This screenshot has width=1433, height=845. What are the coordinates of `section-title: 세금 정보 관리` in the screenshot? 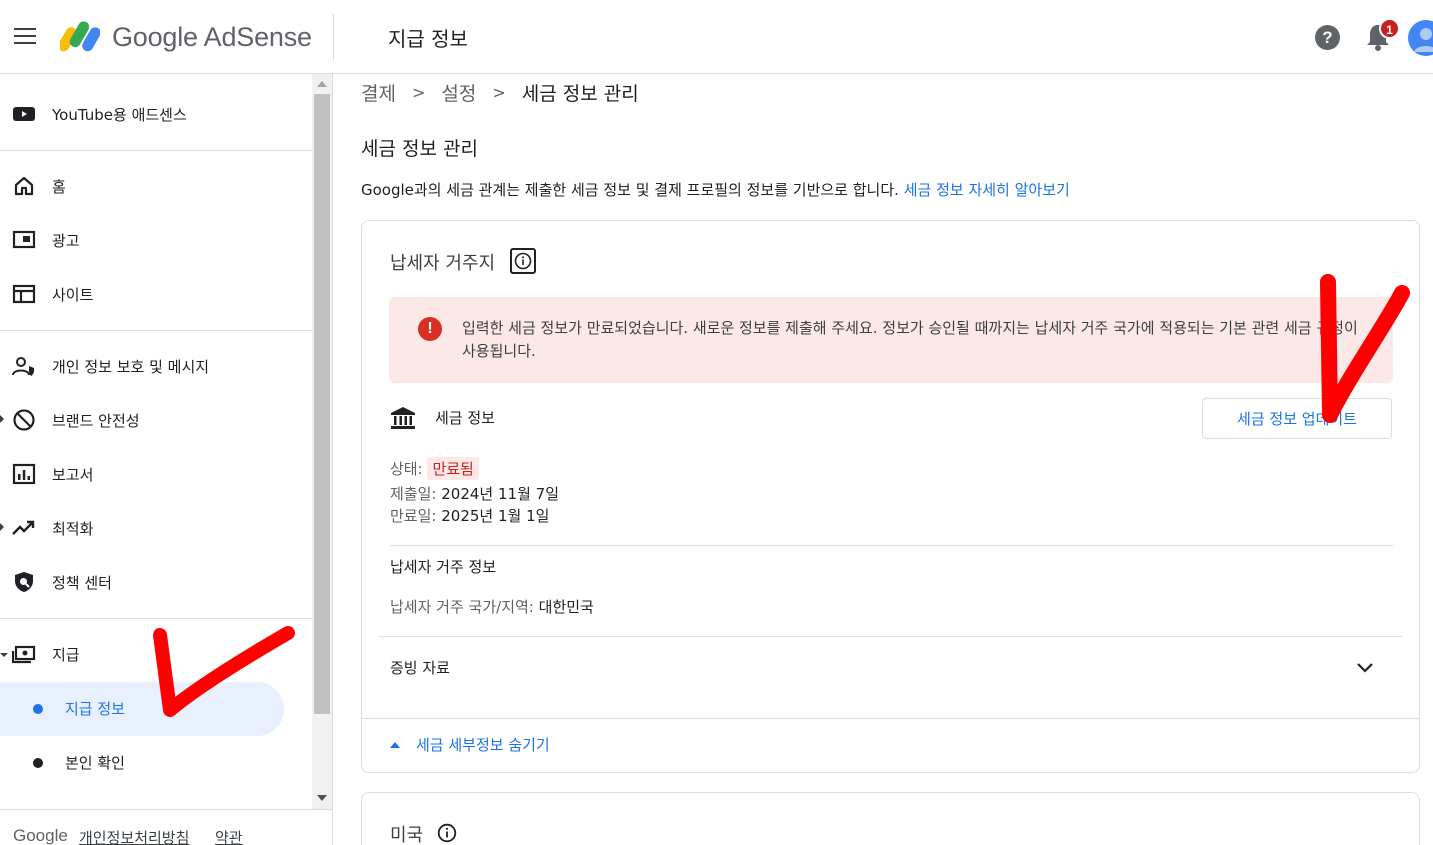 It's located at (419, 149).